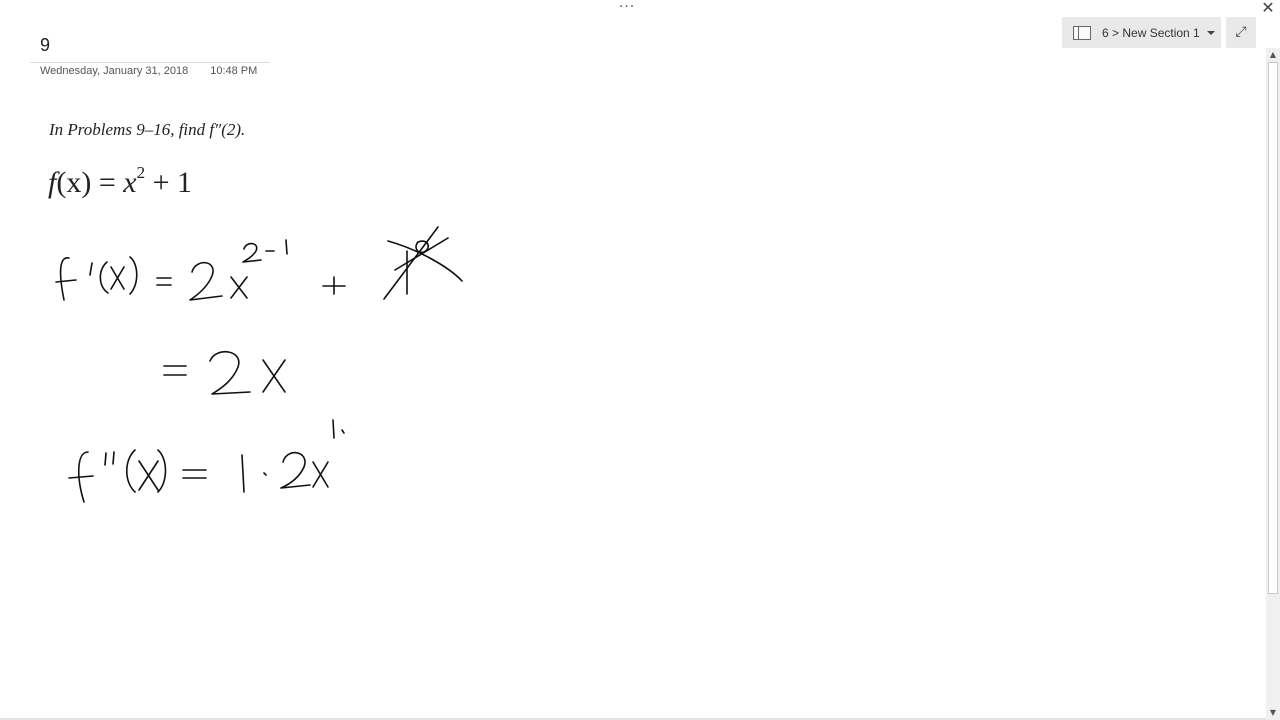 The width and height of the screenshot is (1280, 720). What do you see at coordinates (206, 461) in the screenshot?
I see `ink-line-second-derivative` at bounding box center [206, 461].